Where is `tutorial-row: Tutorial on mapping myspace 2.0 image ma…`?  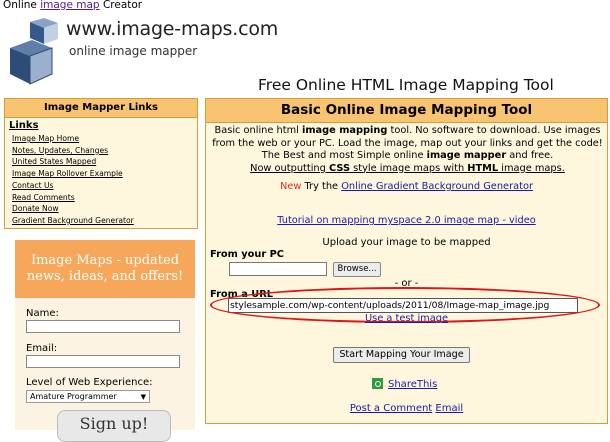
tutorial-row: Tutorial on mapping myspace 2.0 image ma… is located at coordinates (406, 220).